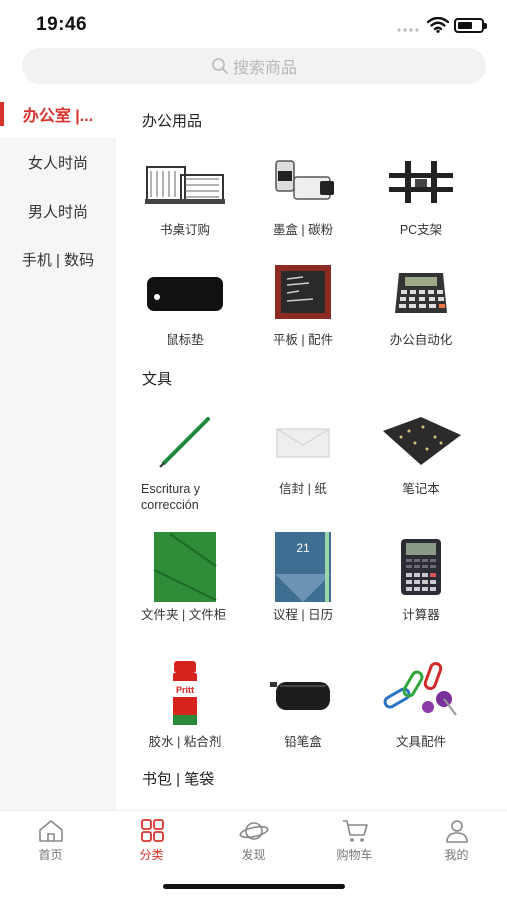 Image resolution: width=507 pixels, height=900 pixels. I want to click on battery-icon, so click(470, 25).